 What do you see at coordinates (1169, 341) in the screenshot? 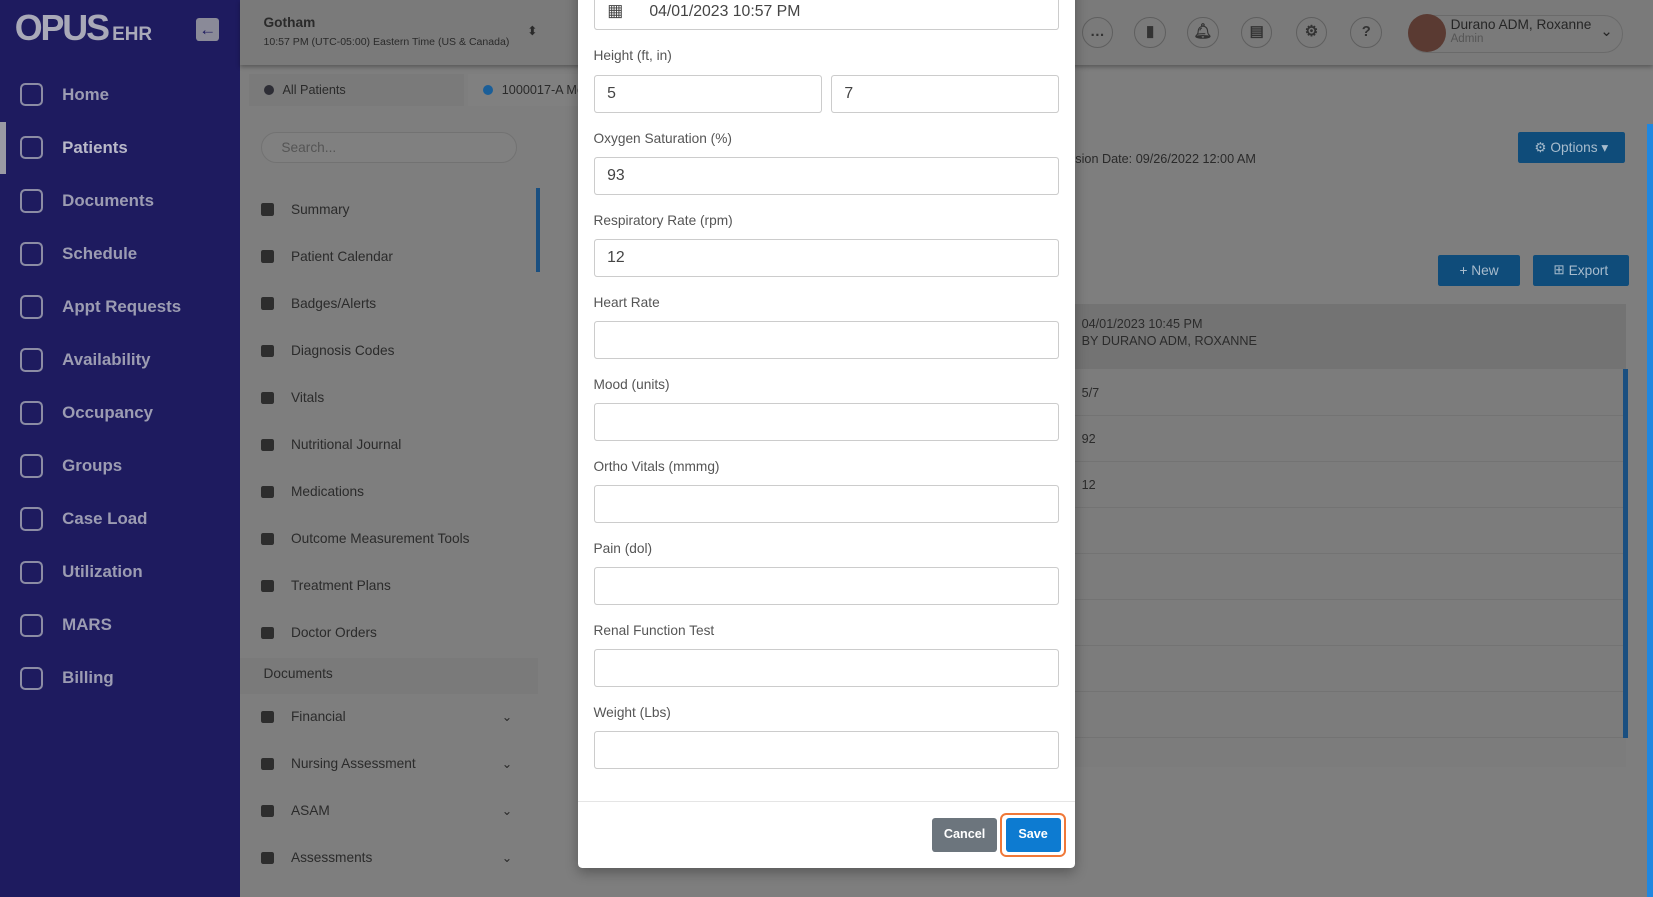
I see `record-author: BY DURANO ADM, ROXANNE` at bounding box center [1169, 341].